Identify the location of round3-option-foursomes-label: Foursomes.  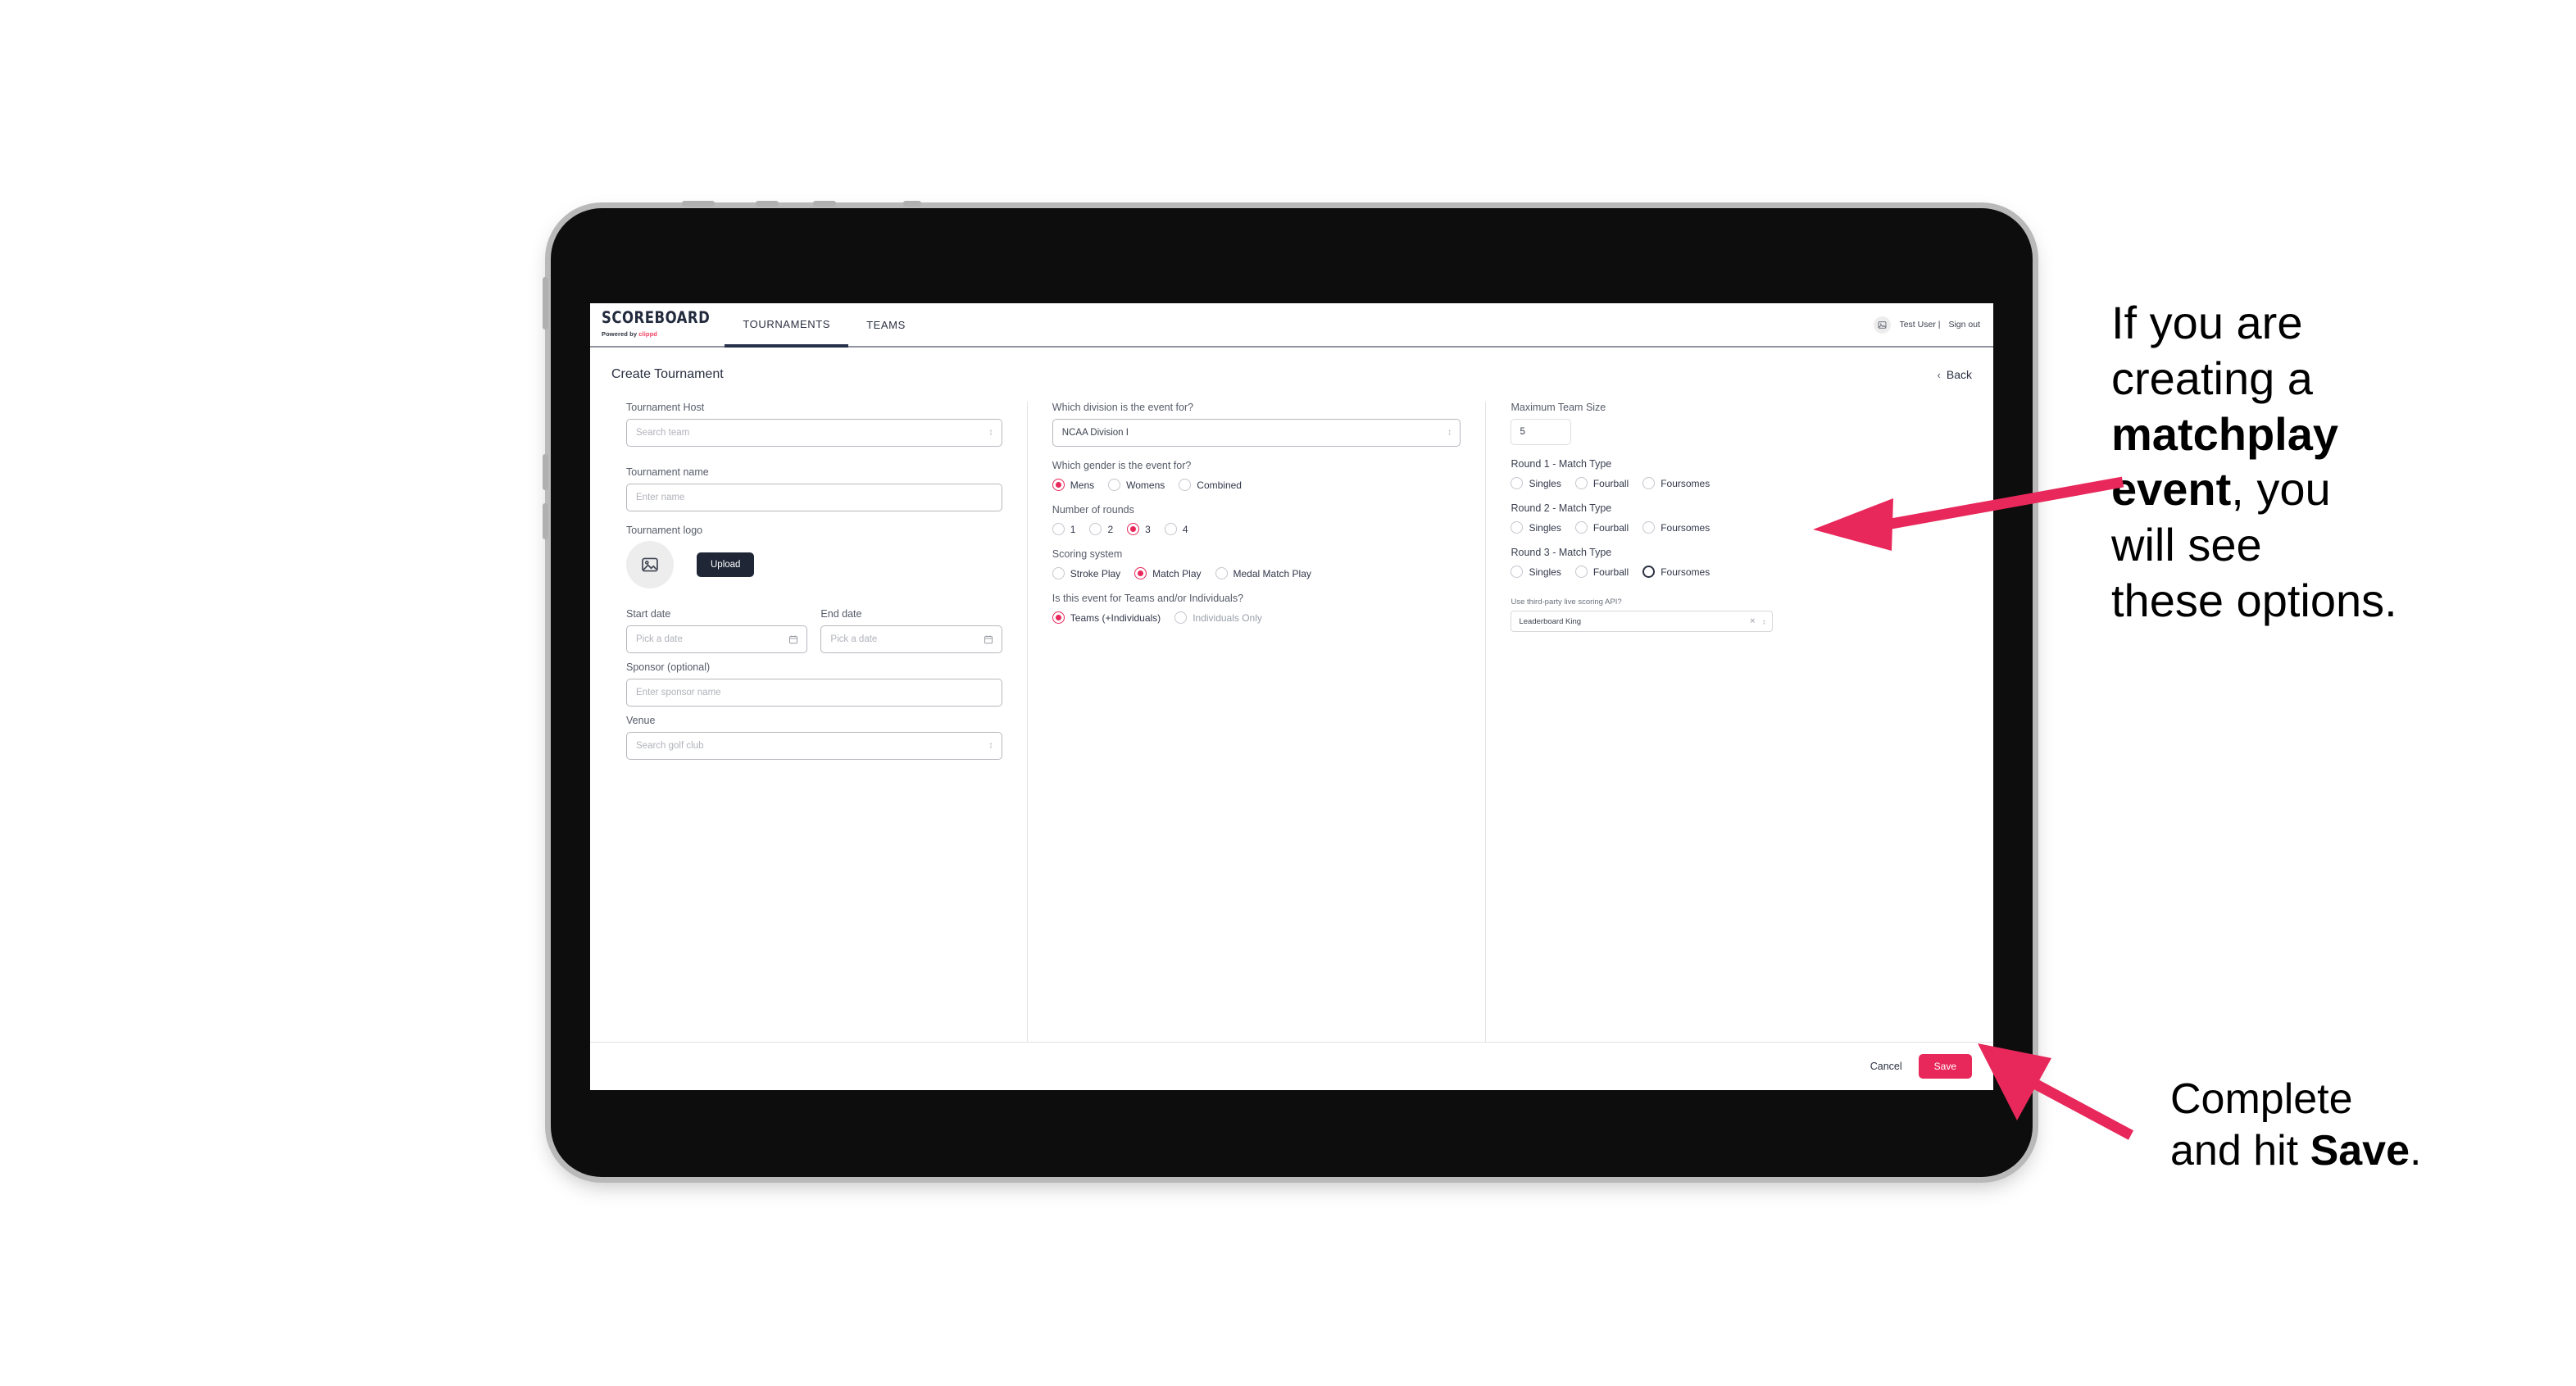
(1686, 572).